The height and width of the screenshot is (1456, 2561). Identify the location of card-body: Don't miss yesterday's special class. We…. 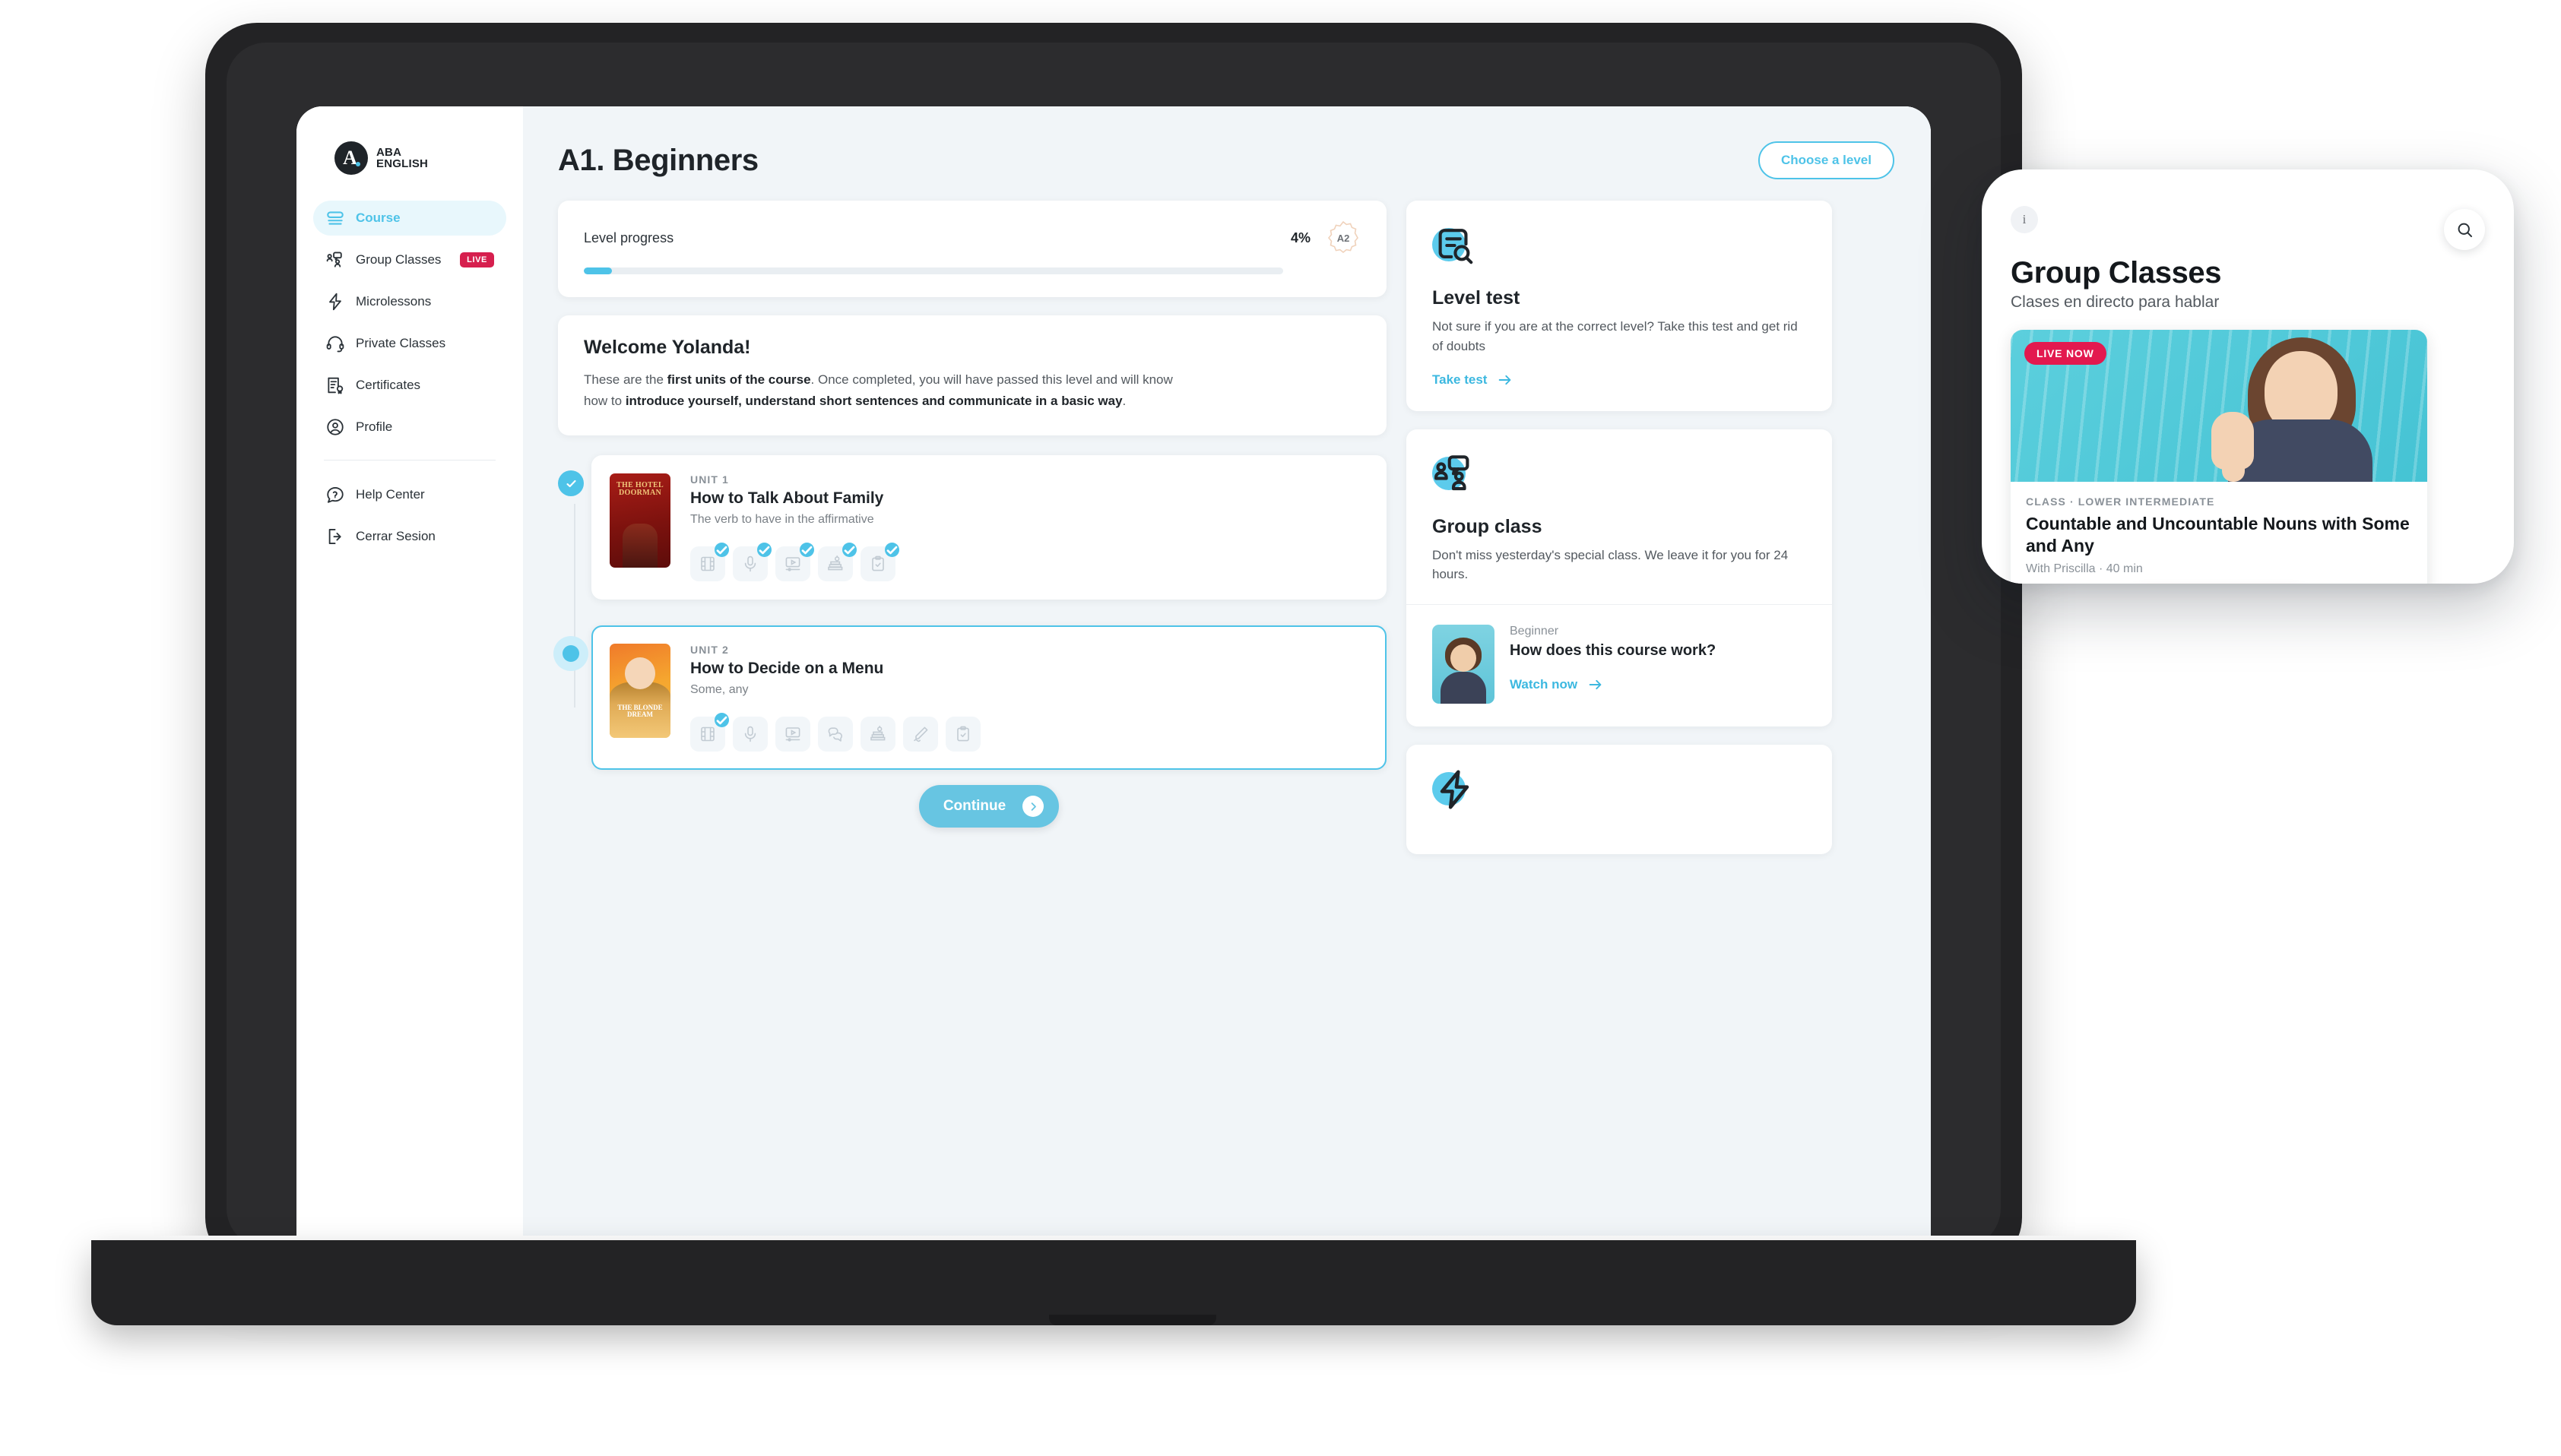
(1610, 564).